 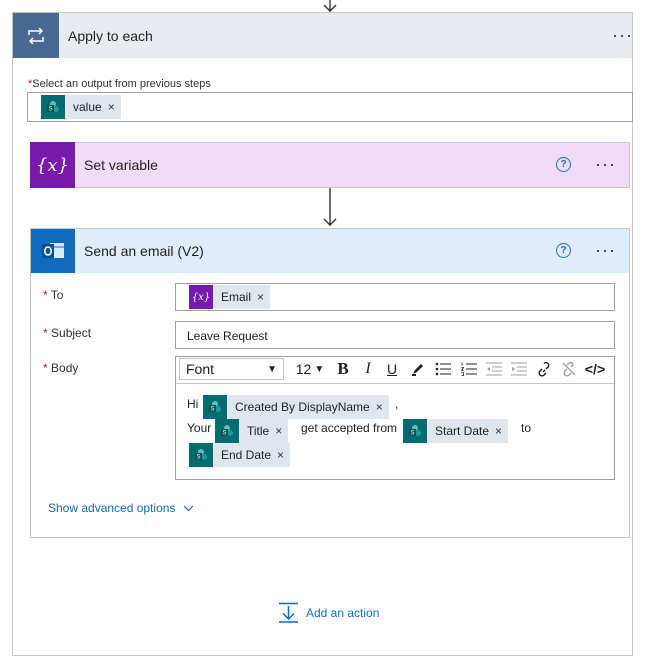 I want to click on font-size-select: 12 ▼, so click(x=310, y=369).